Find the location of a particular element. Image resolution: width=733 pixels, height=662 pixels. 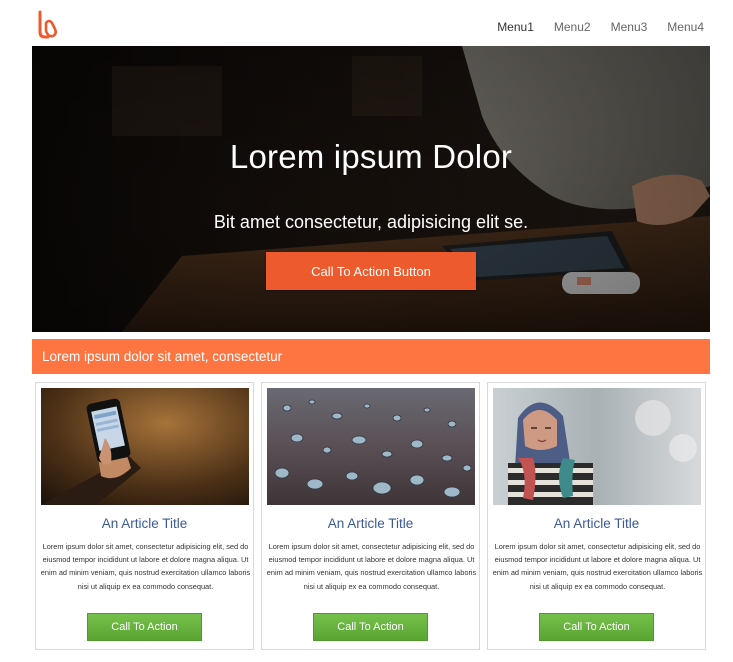

site-header: Menu1 Menu2 Menu3 Menu4 is located at coordinates (366, 23).